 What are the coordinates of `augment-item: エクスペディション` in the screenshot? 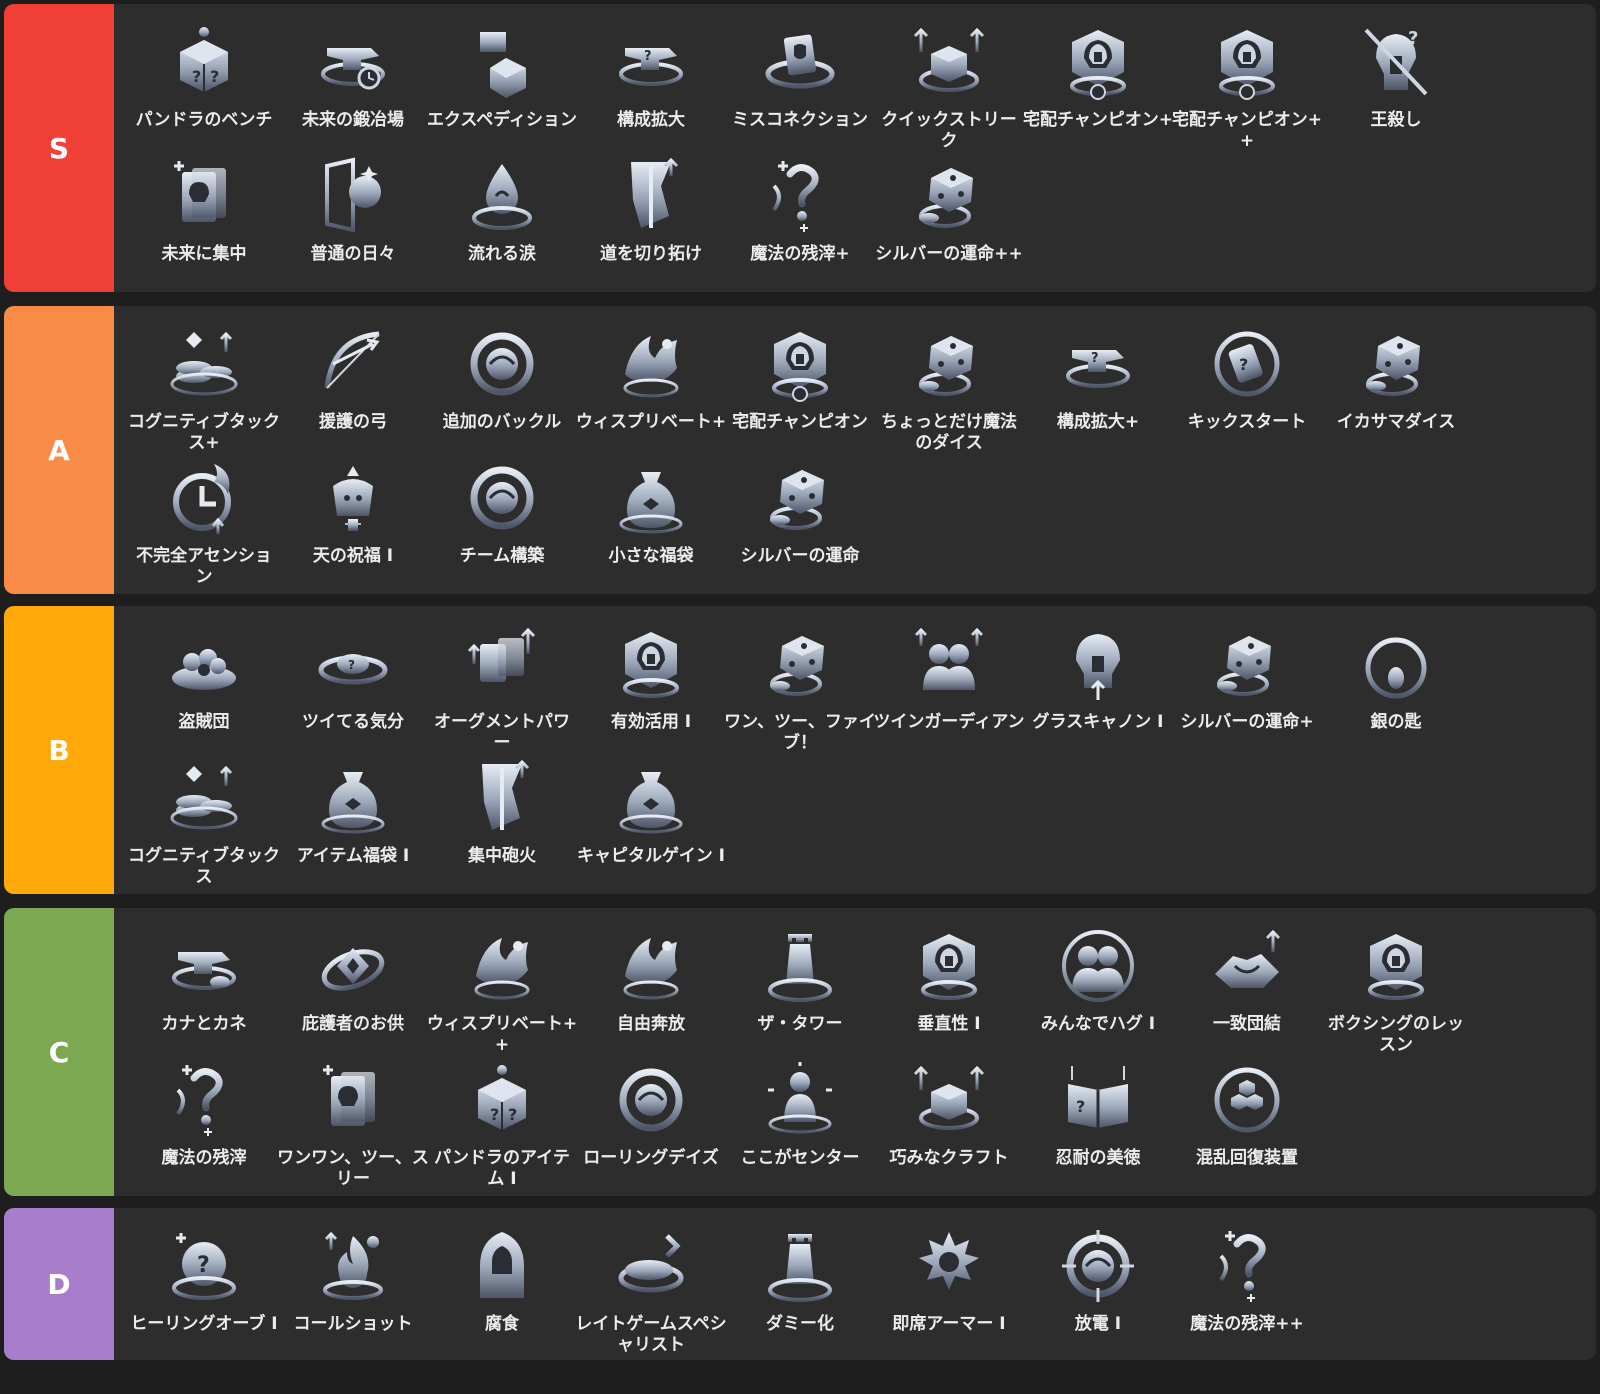 It's located at (502, 75).